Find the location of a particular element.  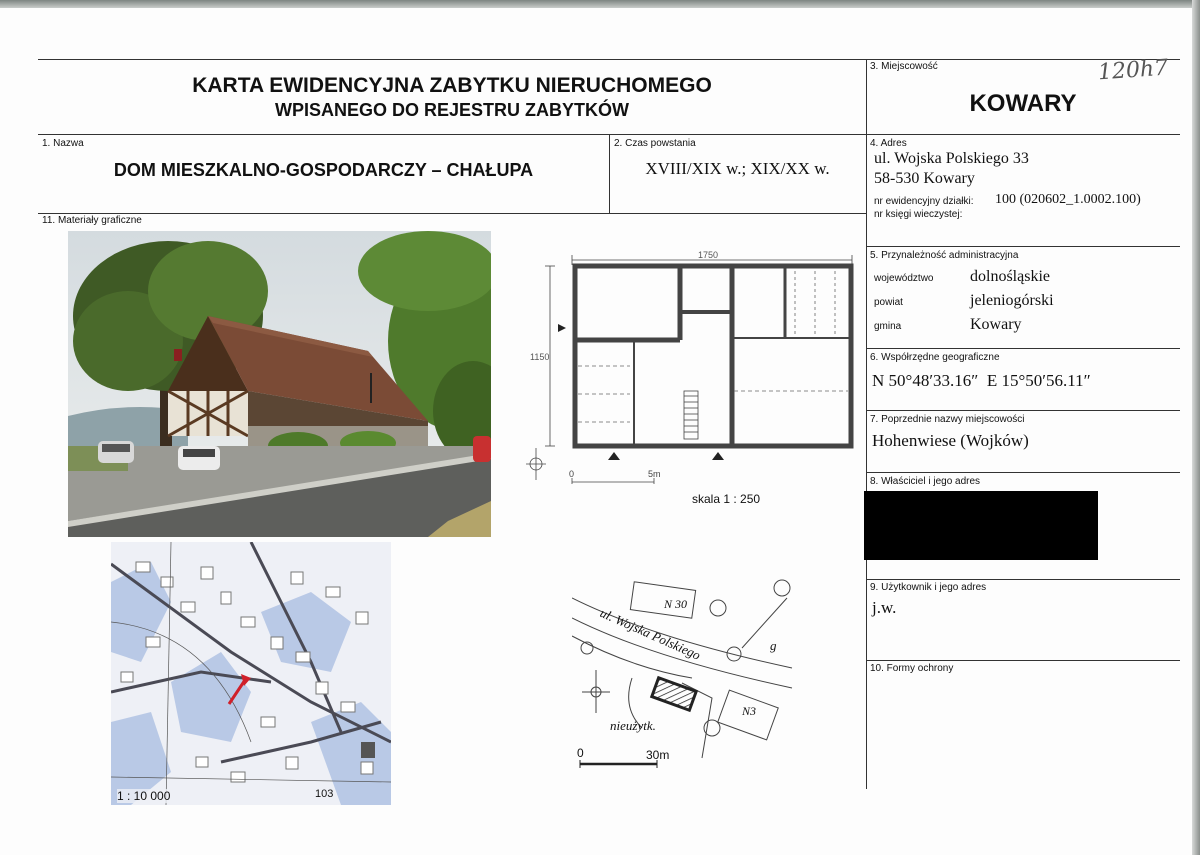

field-label-czas: 2. Czas powstania is located at coordinates (655, 143).